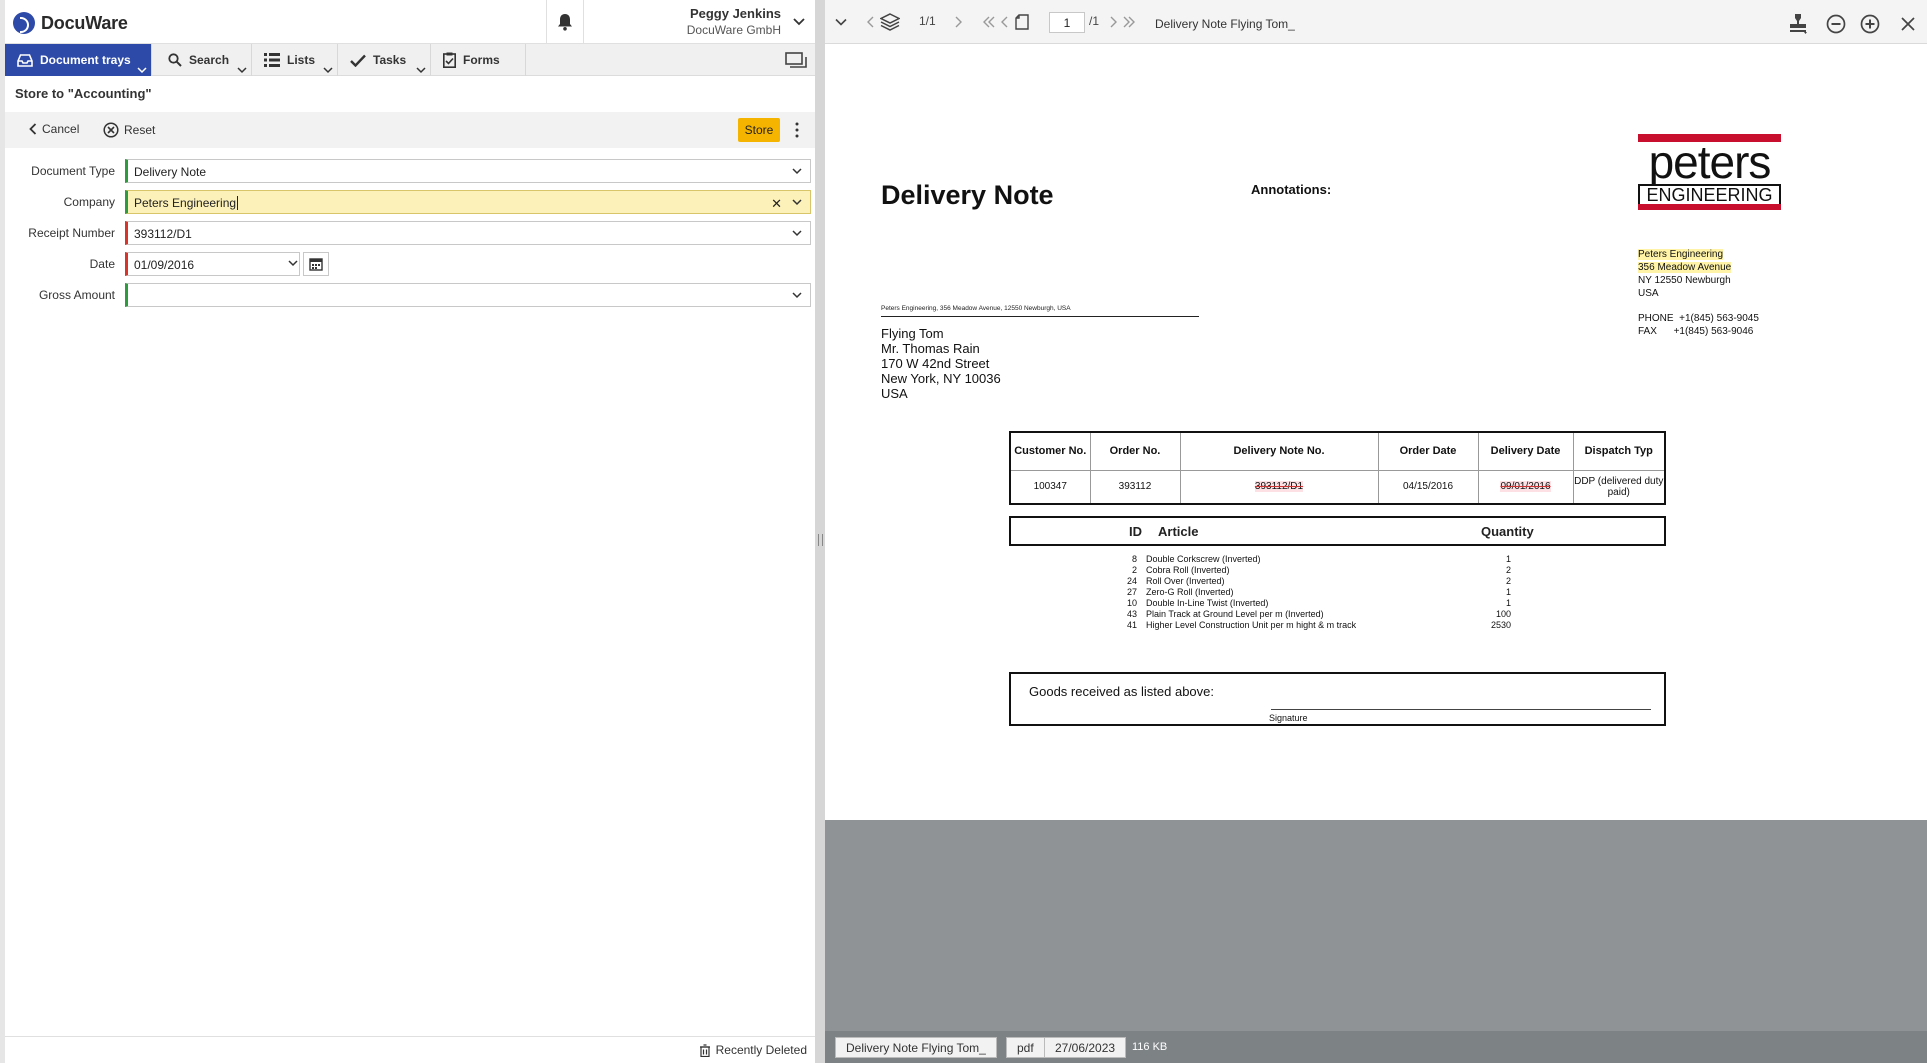 This screenshot has height=1063, width=1927. What do you see at coordinates (1025, 1047) in the screenshot?
I see `file-type-chip: pdf` at bounding box center [1025, 1047].